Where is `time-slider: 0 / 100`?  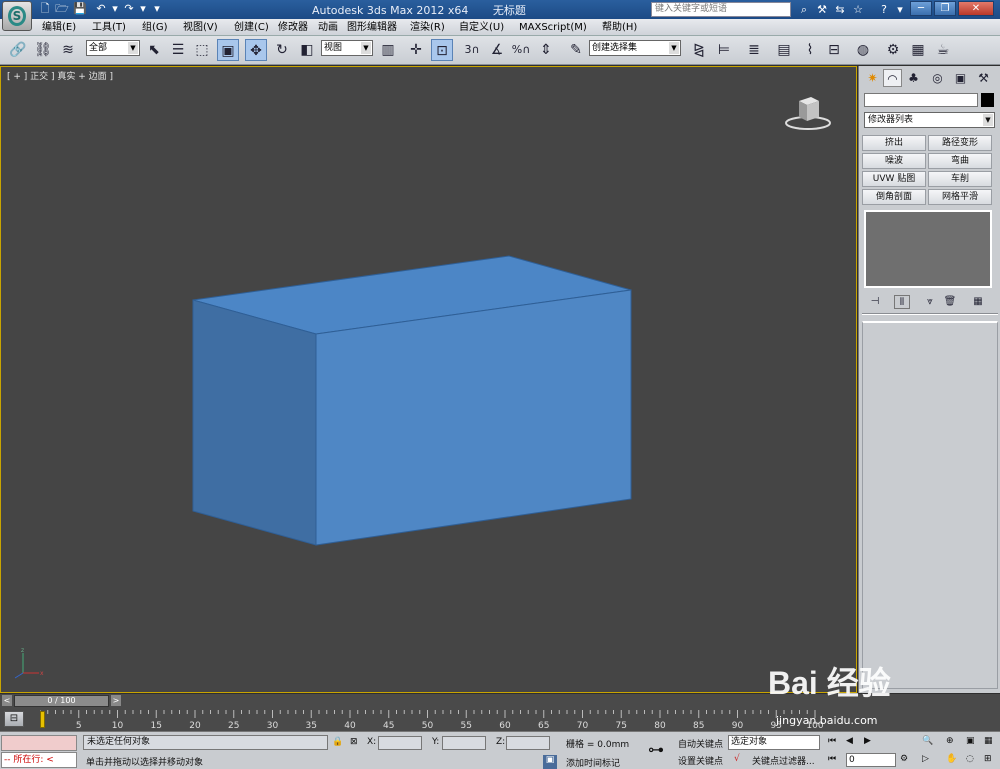
time-slider: 0 / 100 is located at coordinates (61, 701).